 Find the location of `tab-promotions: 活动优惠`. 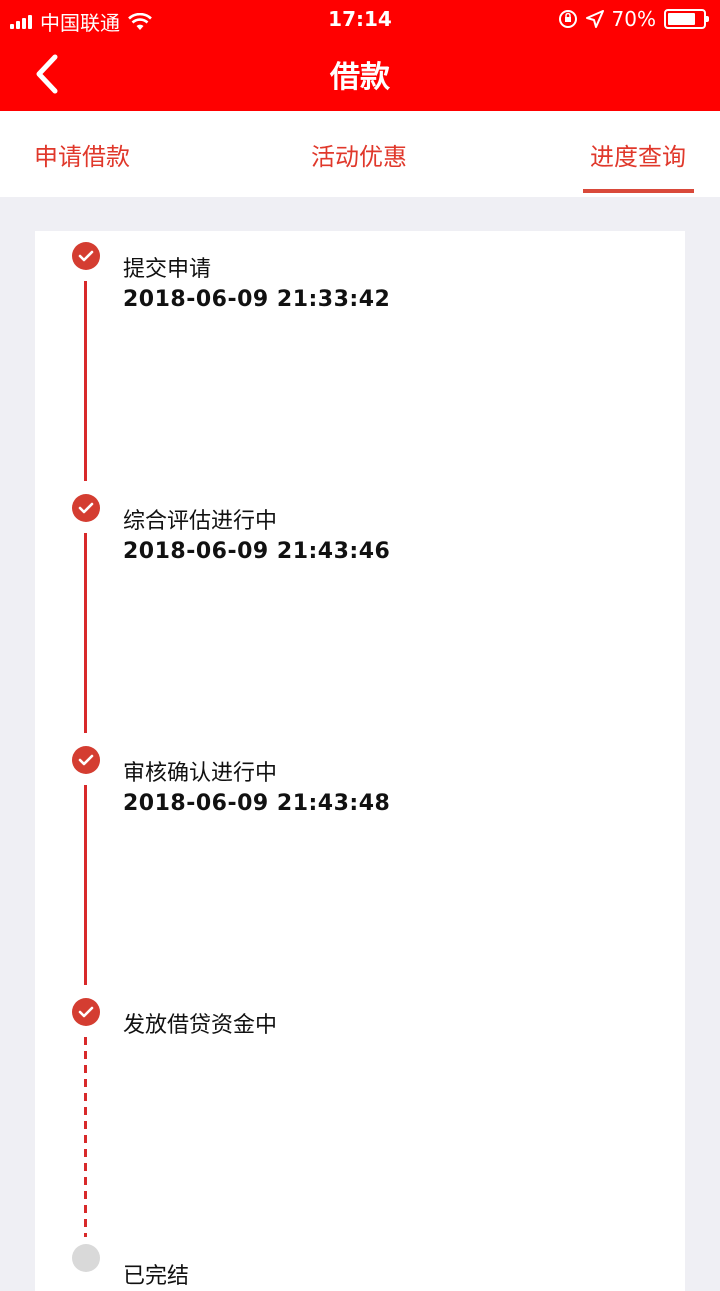

tab-promotions: 活动优惠 is located at coordinates (359, 154).